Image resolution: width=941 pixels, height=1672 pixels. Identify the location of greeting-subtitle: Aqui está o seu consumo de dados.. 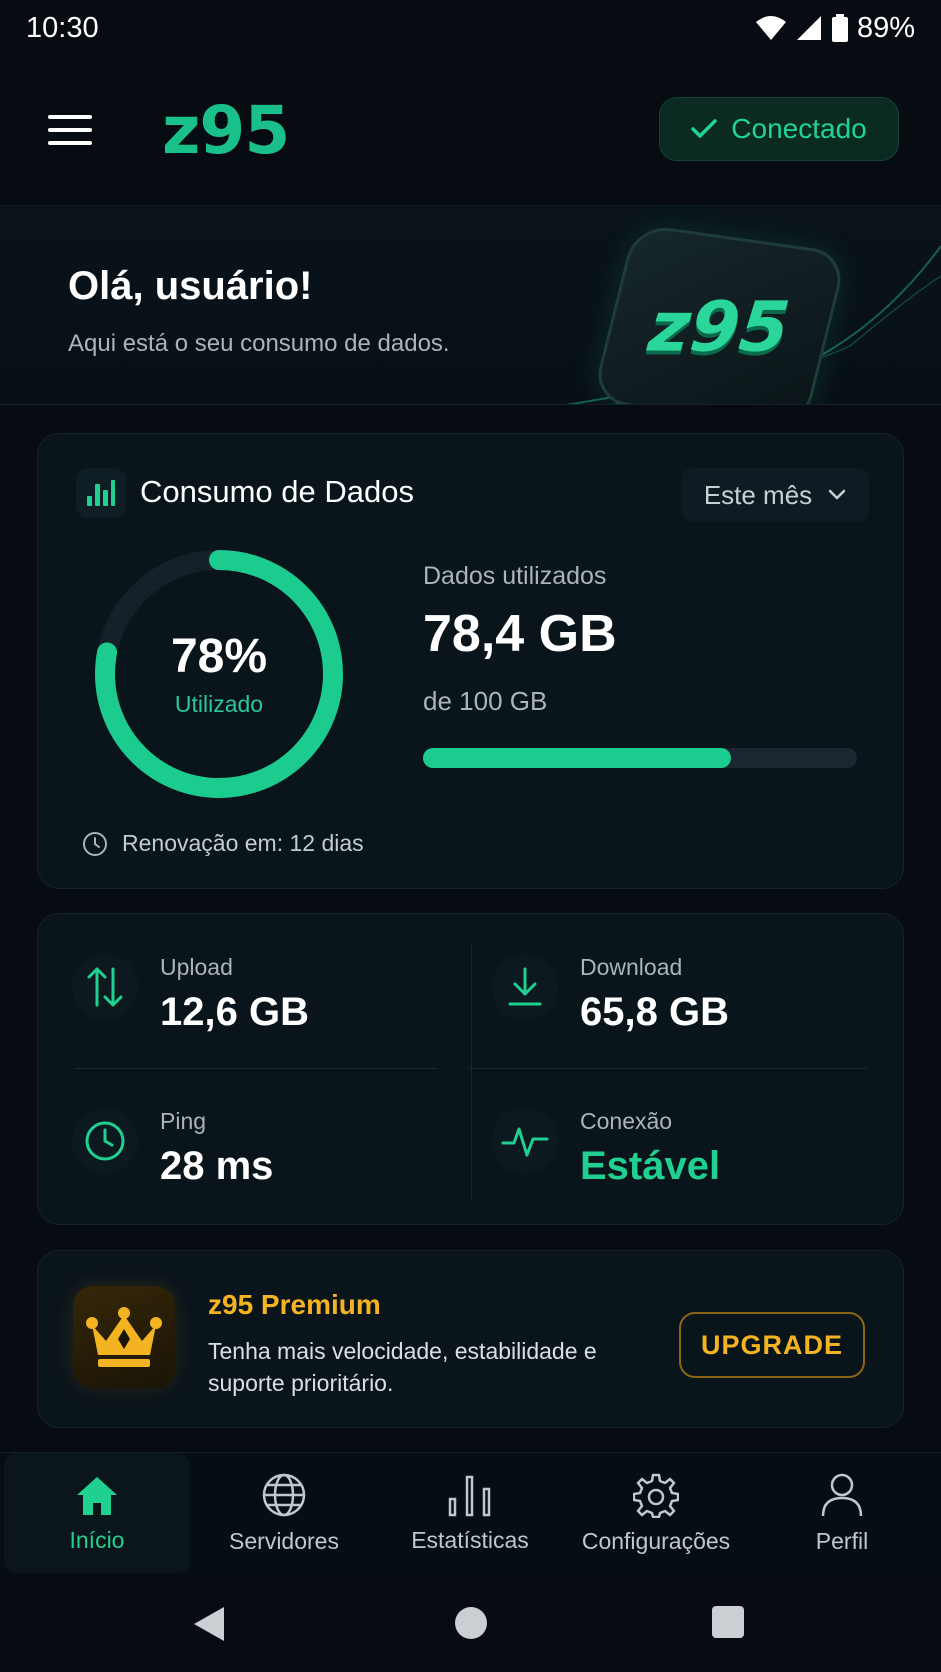
(259, 343).